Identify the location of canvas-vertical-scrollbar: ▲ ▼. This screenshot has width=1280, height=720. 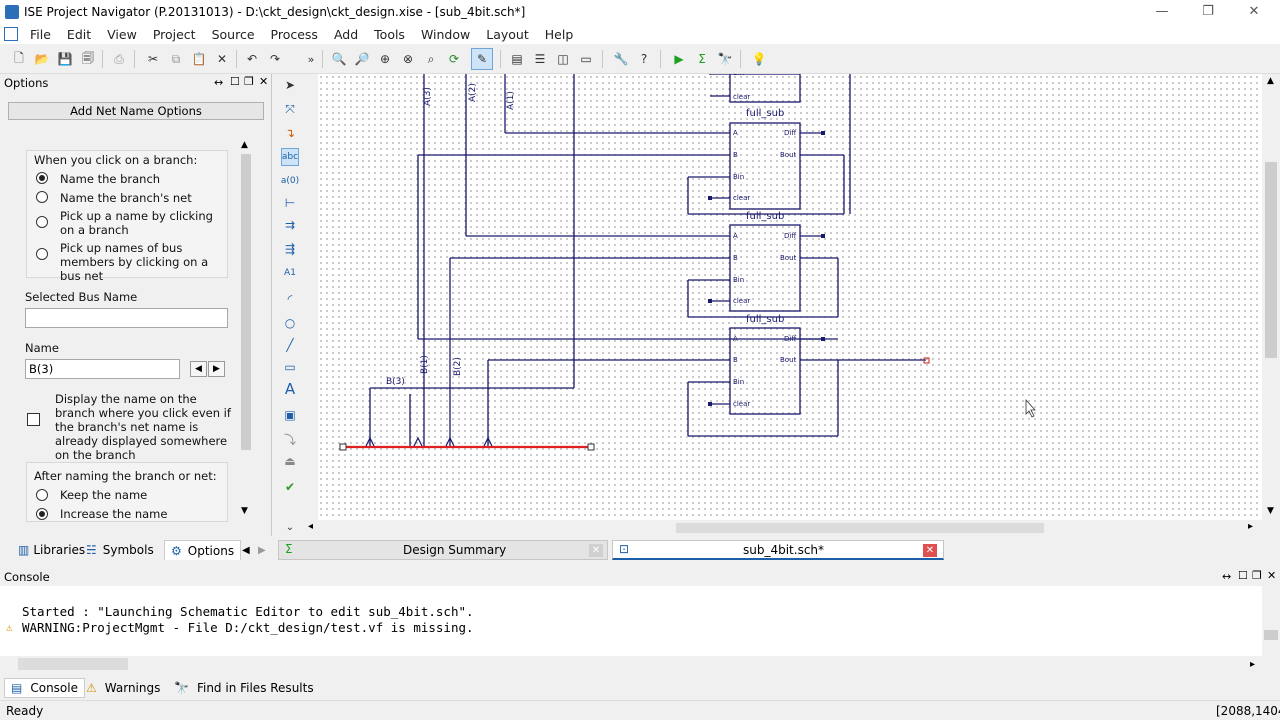
(1271, 297).